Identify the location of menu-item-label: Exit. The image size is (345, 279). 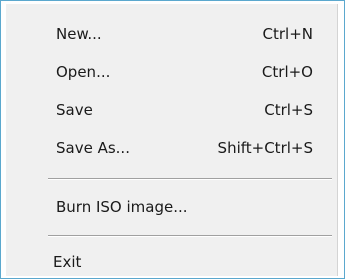
(67, 262).